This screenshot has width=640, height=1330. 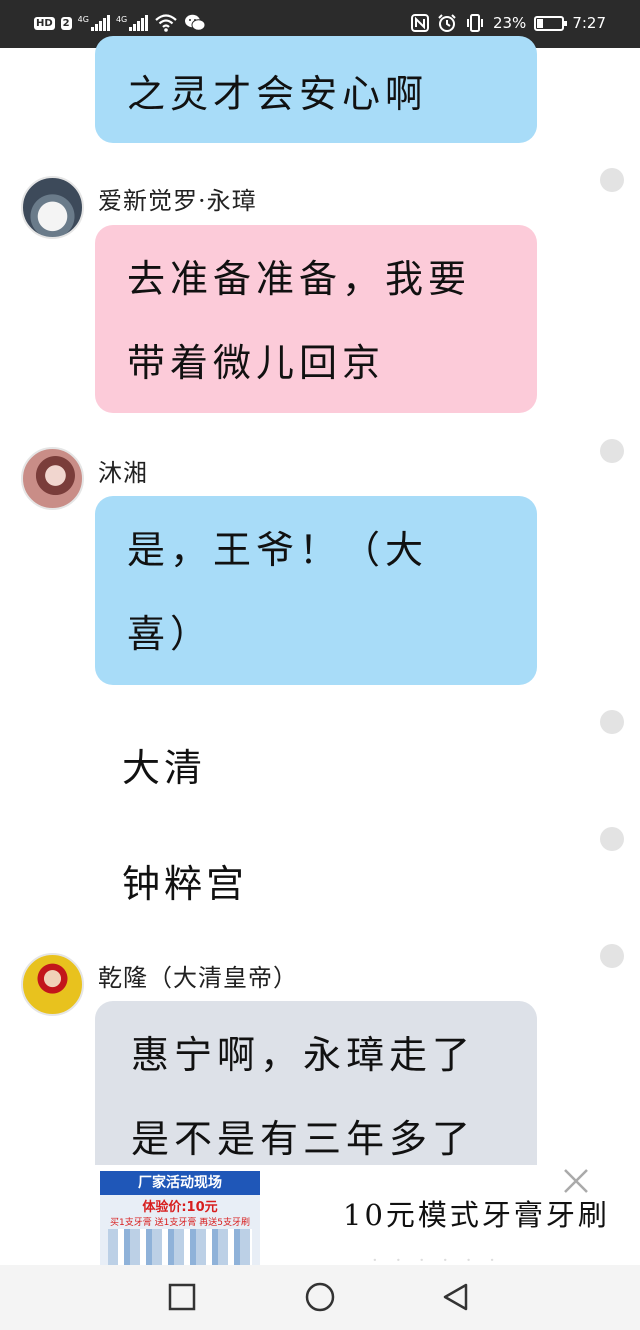 What do you see at coordinates (44, 23) in the screenshot?
I see `hd-icon: HD` at bounding box center [44, 23].